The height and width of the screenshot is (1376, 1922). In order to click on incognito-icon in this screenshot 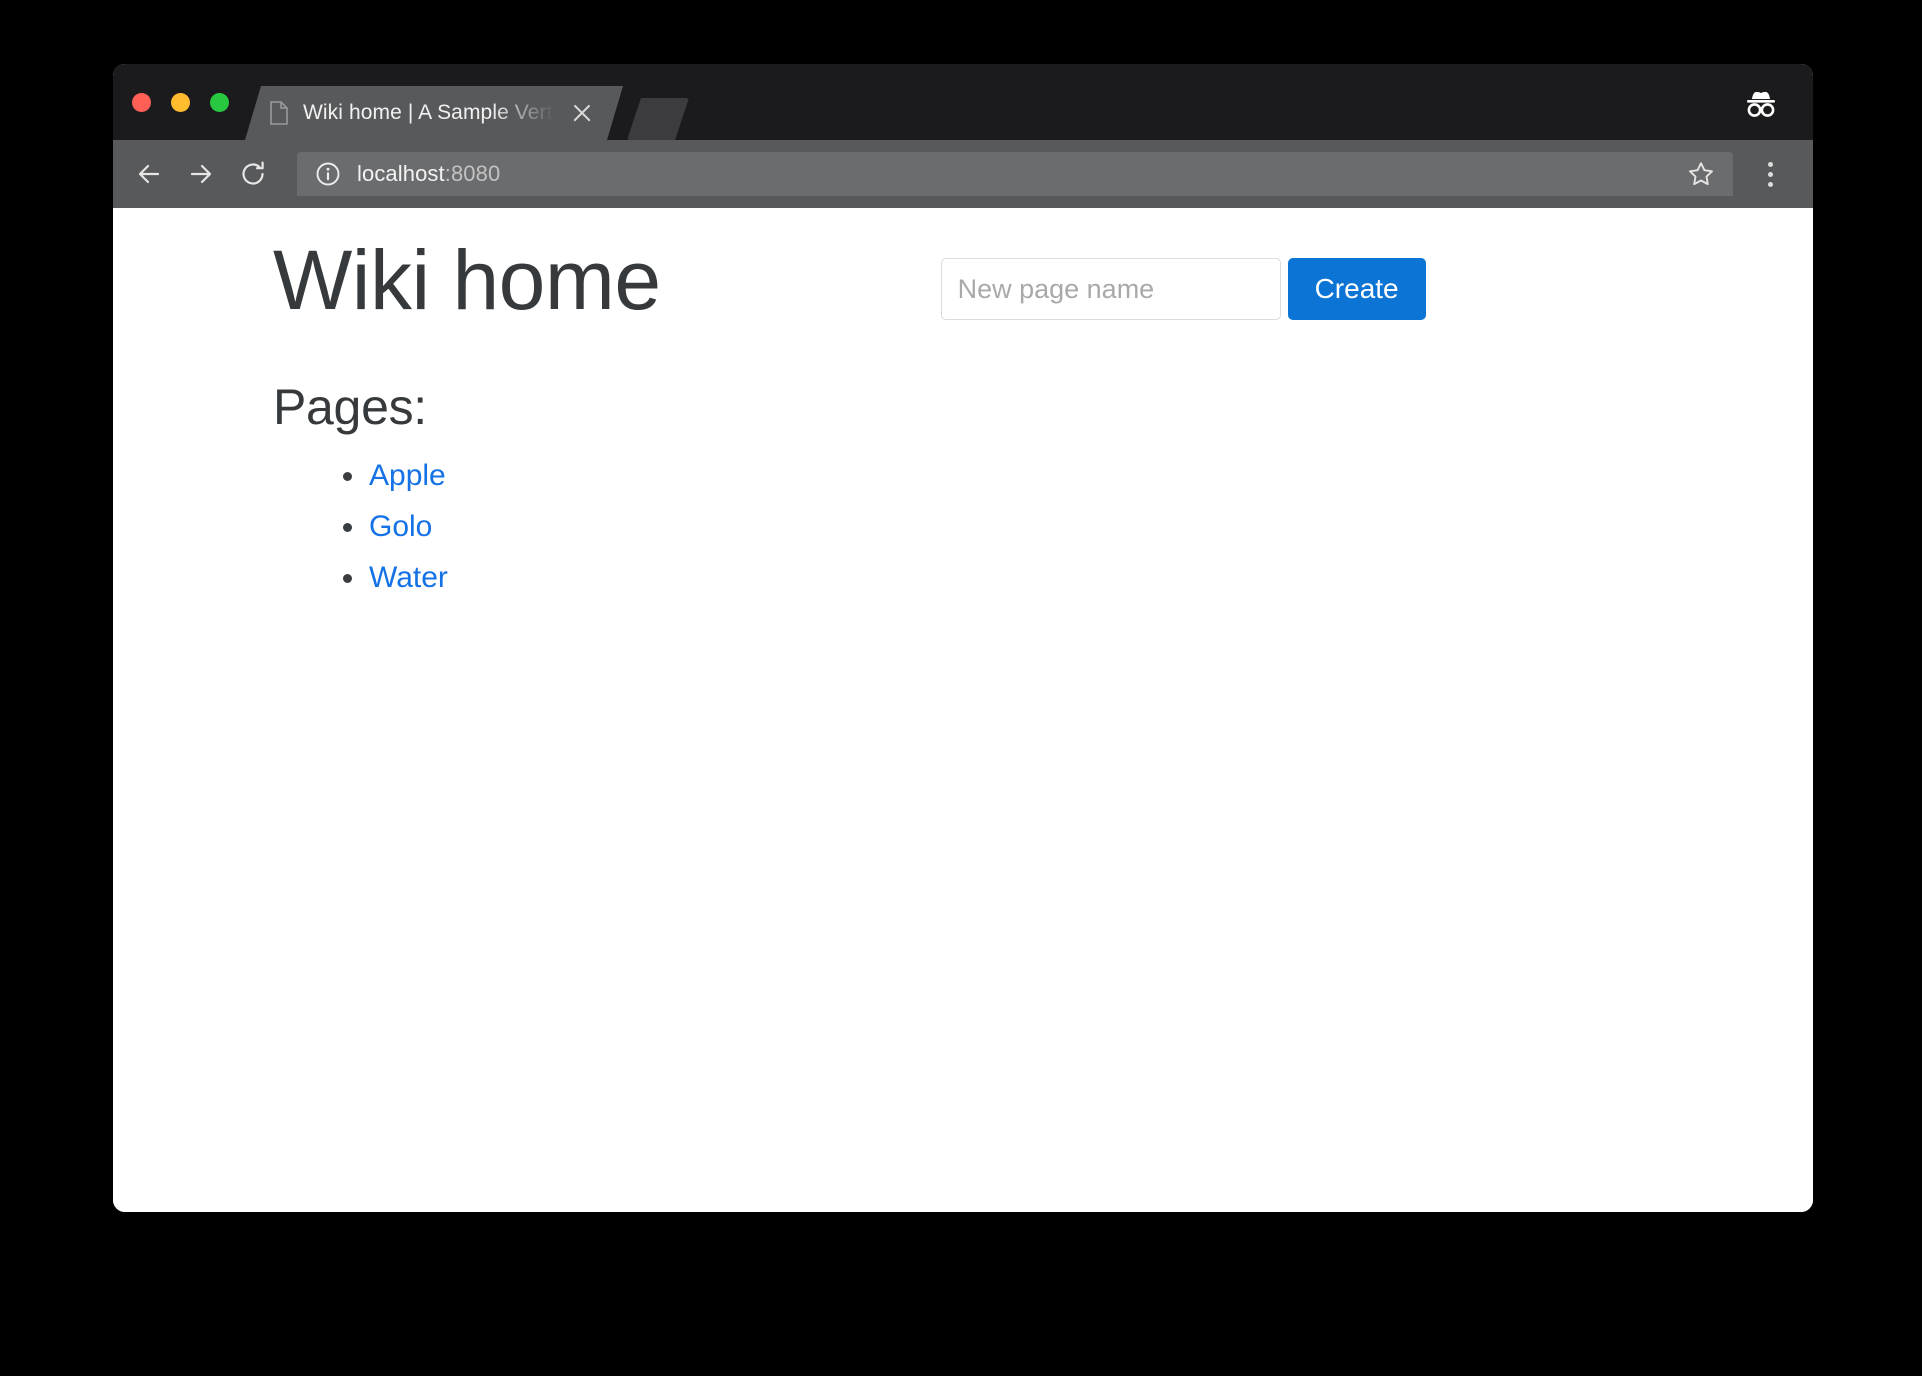, I will do `click(1761, 104)`.